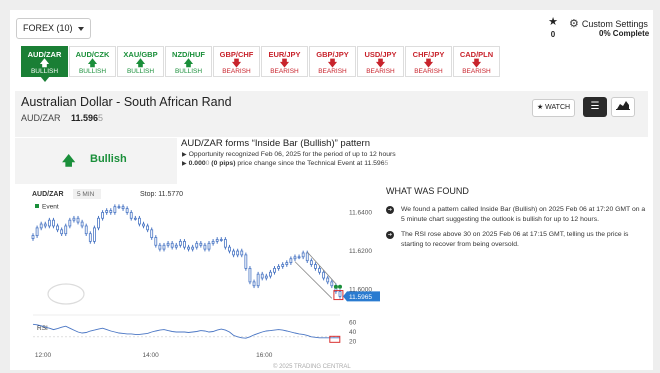  I want to click on settings-complete-label: 0% Complete, so click(624, 33).